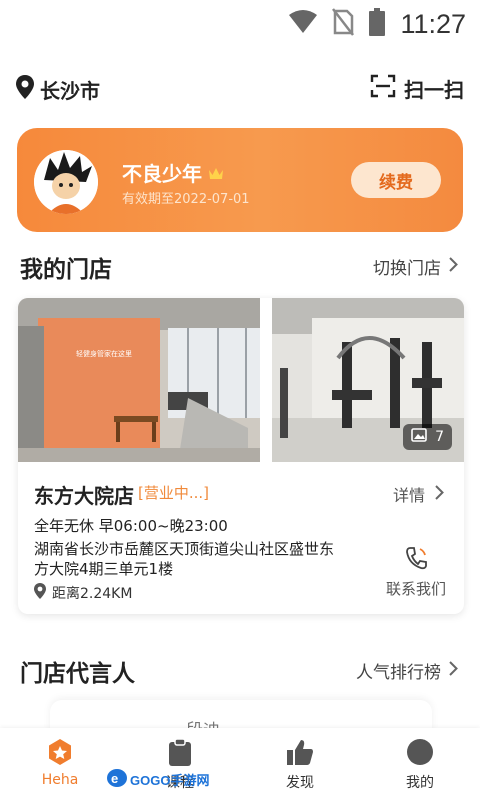 This screenshot has width=480, height=800. What do you see at coordinates (131, 526) in the screenshot?
I see `store-hours: 全年无休 早06:00~晚23:00` at bounding box center [131, 526].